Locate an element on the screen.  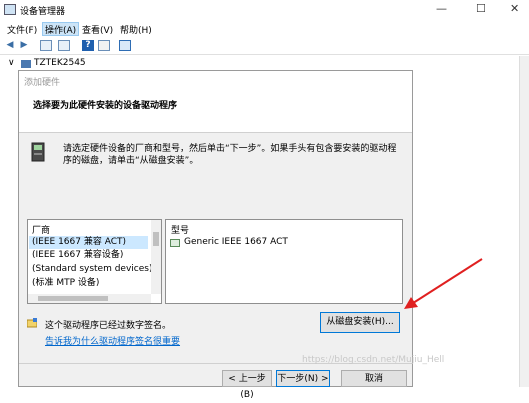
toolbar is located at coordinates (264, 46).